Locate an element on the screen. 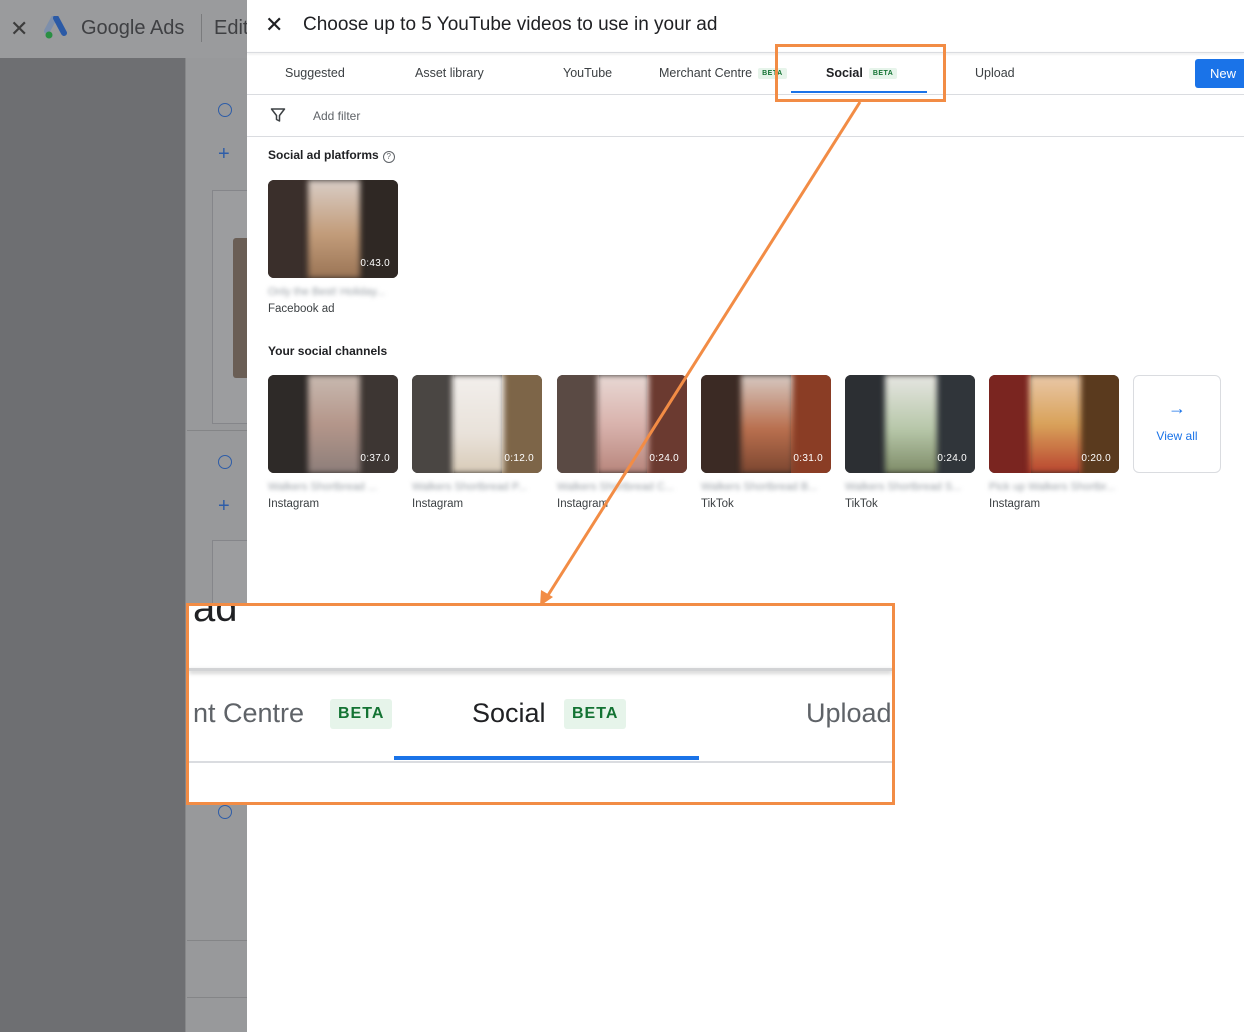 Image resolution: width=1244 pixels, height=1032 pixels. highlight-box is located at coordinates (860, 73).